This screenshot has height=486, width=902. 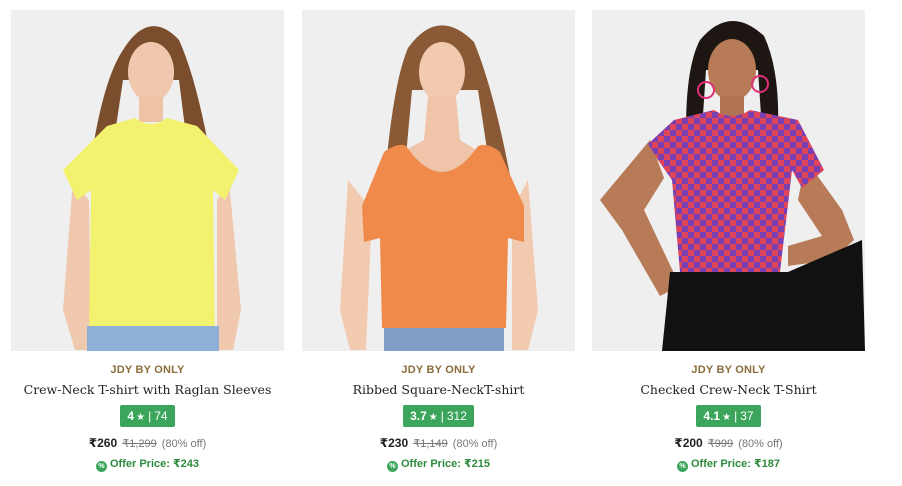 I want to click on offer-price: Offer Price: ₹243, so click(x=154, y=464).